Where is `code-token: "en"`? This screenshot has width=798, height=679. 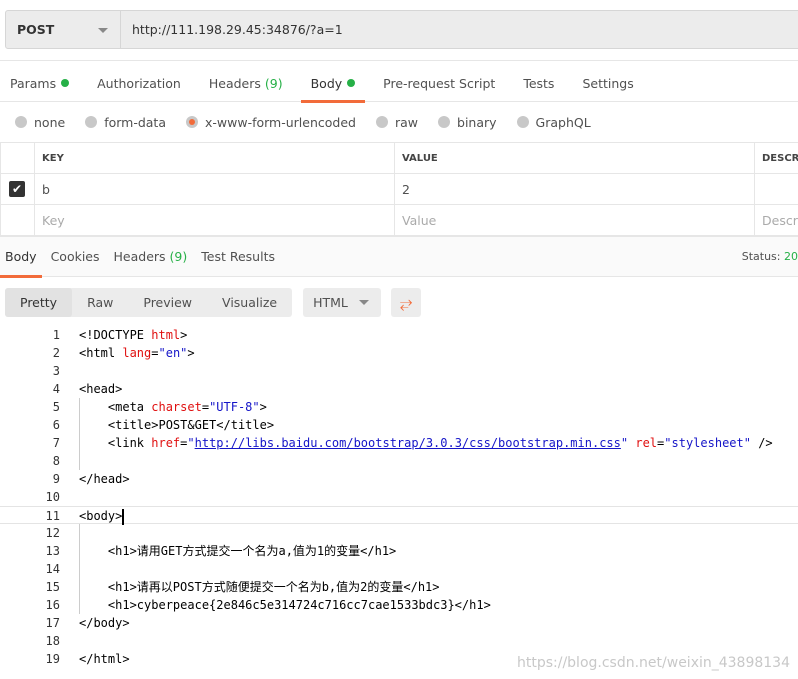 code-token: "en" is located at coordinates (173, 353).